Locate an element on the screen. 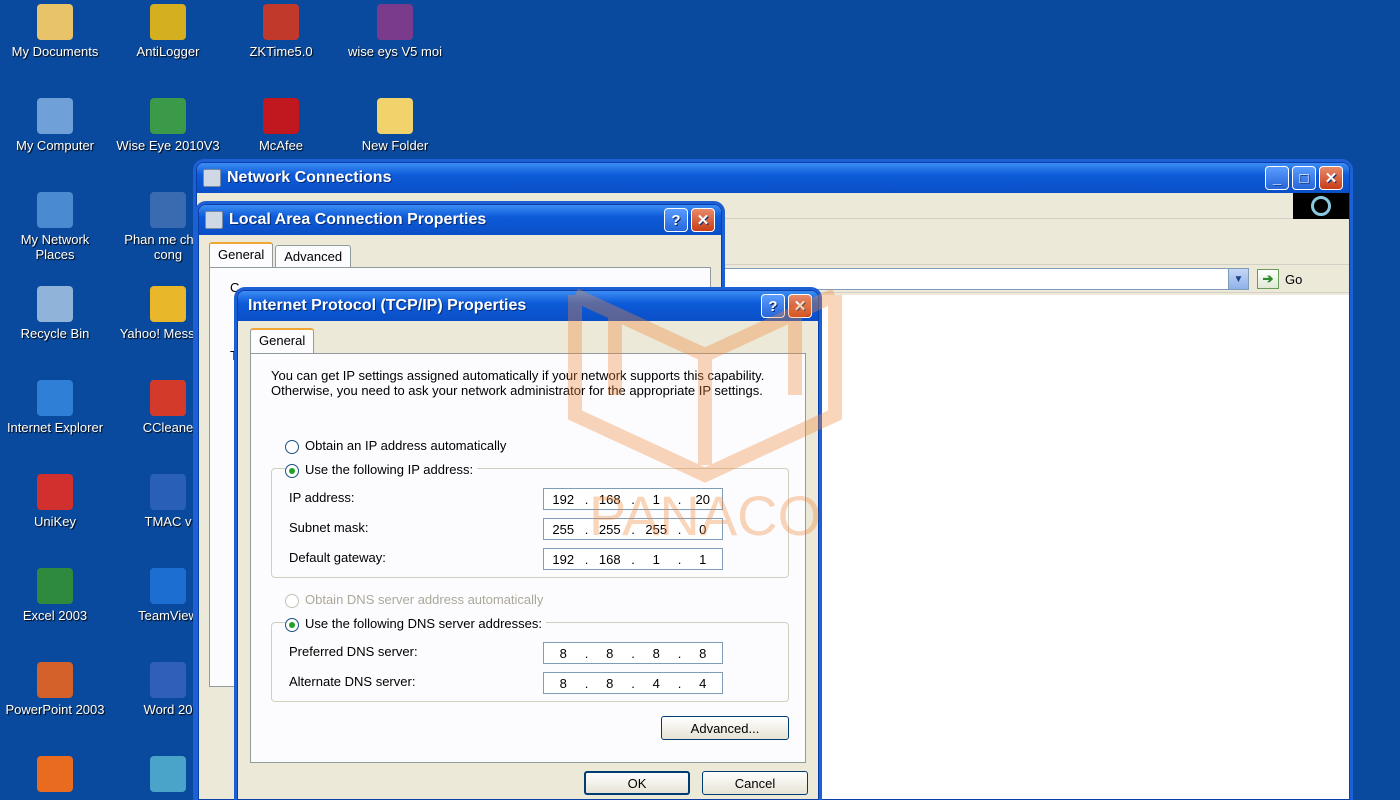  default-gateway-label: Default gateway: is located at coordinates (337, 557).